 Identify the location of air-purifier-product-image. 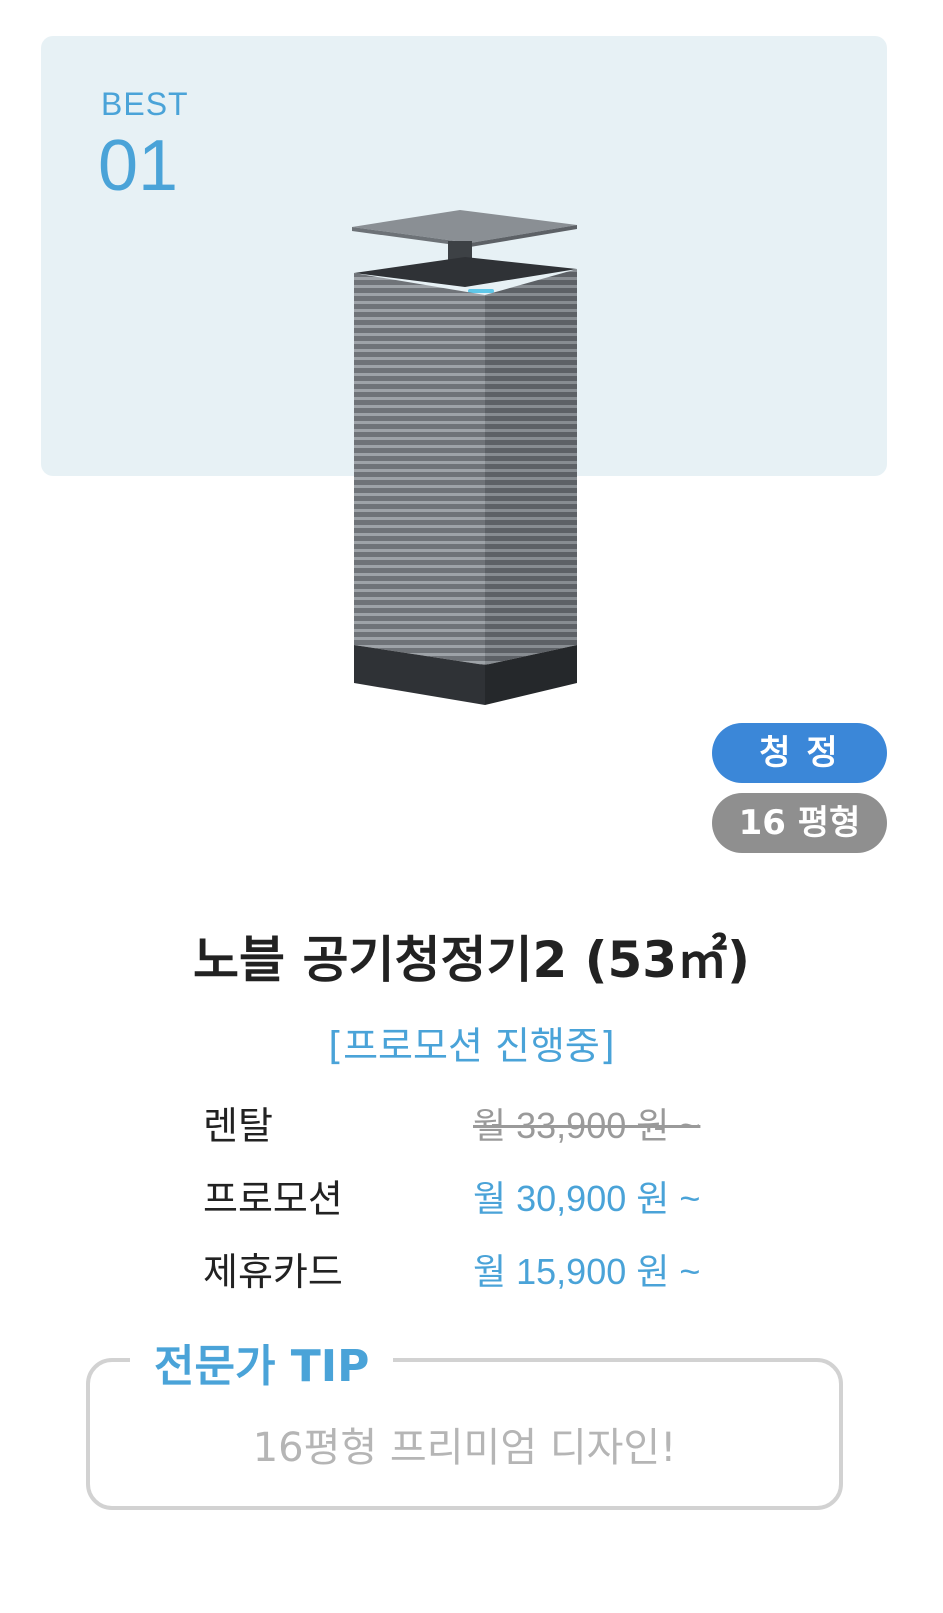
(465, 460).